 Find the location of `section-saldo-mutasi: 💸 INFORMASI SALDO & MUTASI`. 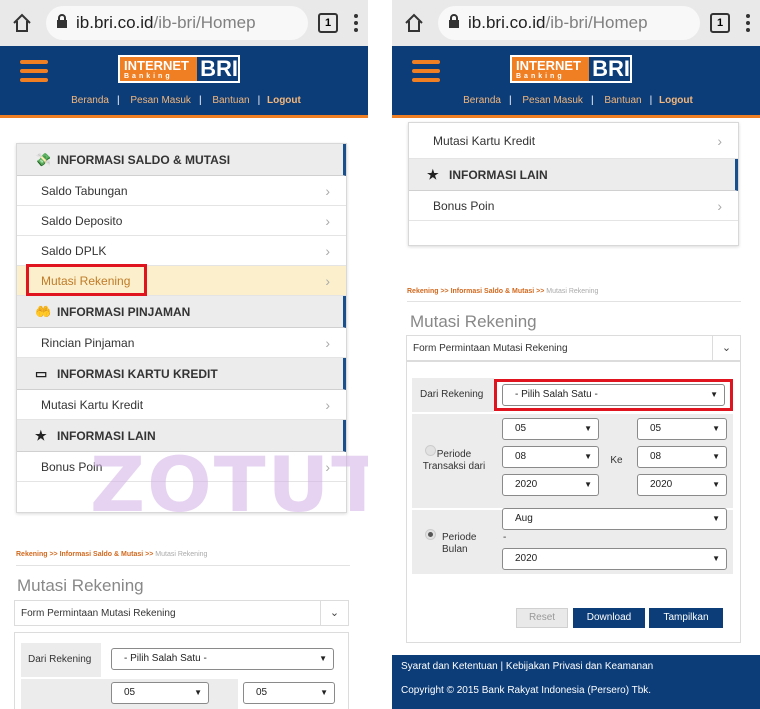

section-saldo-mutasi: 💸 INFORMASI SALDO & MUTASI is located at coordinates (181, 160).